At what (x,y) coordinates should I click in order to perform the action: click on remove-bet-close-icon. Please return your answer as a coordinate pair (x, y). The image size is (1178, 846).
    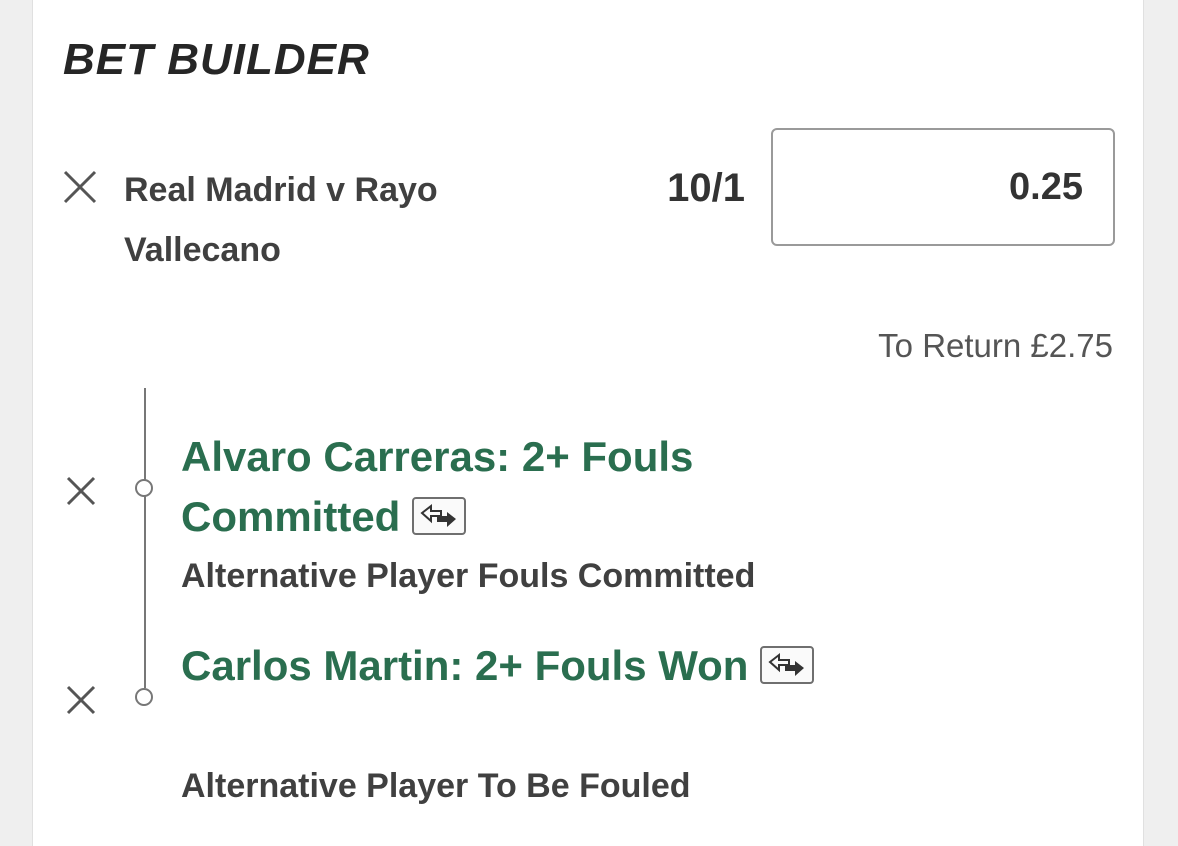
    Looking at the image, I should click on (80, 187).